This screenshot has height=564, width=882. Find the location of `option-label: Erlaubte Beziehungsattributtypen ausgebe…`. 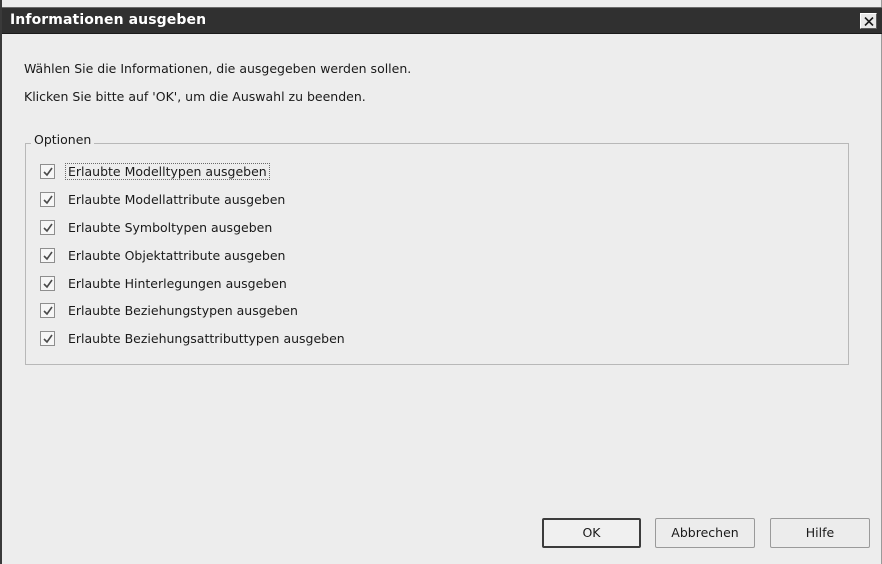

option-label: Erlaubte Beziehungsattributtypen ausgebe… is located at coordinates (206, 338).